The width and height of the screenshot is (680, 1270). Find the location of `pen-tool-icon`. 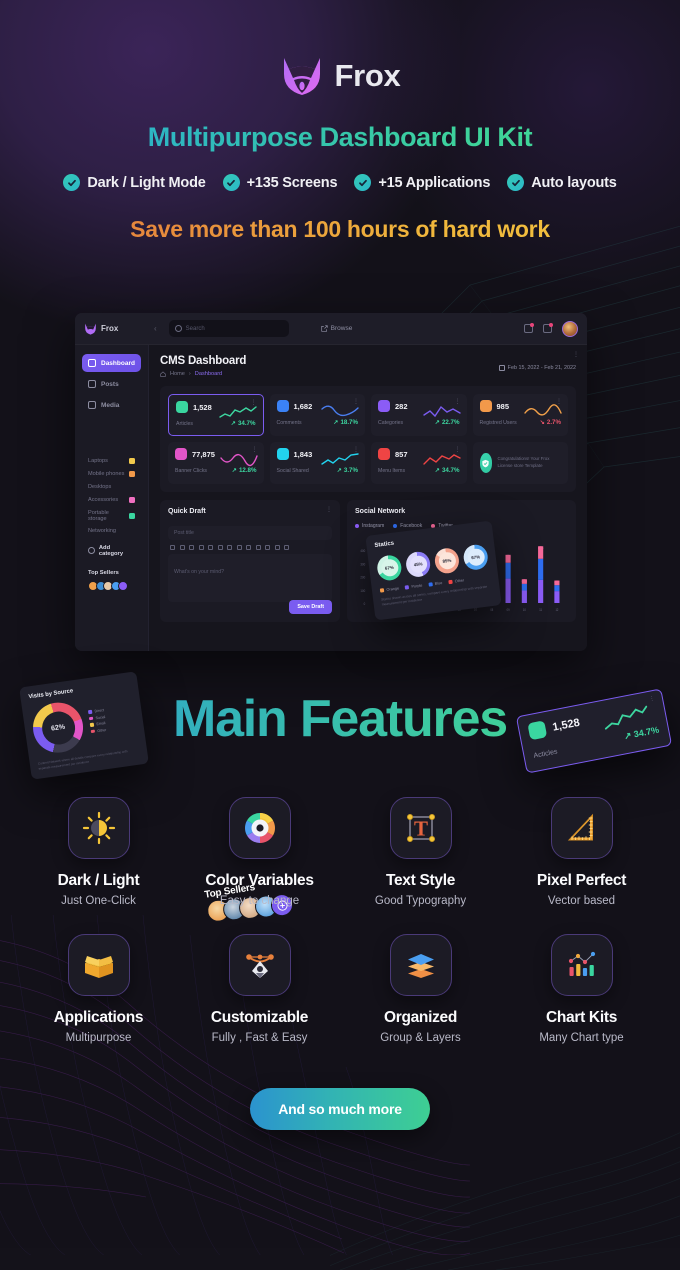

pen-tool-icon is located at coordinates (259, 965).